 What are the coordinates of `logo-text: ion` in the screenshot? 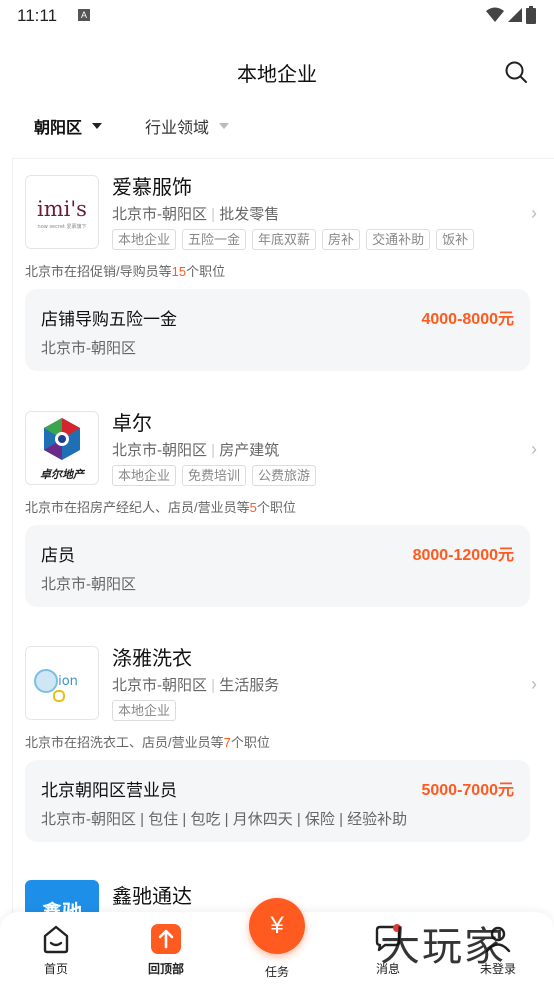 It's located at (68, 681).